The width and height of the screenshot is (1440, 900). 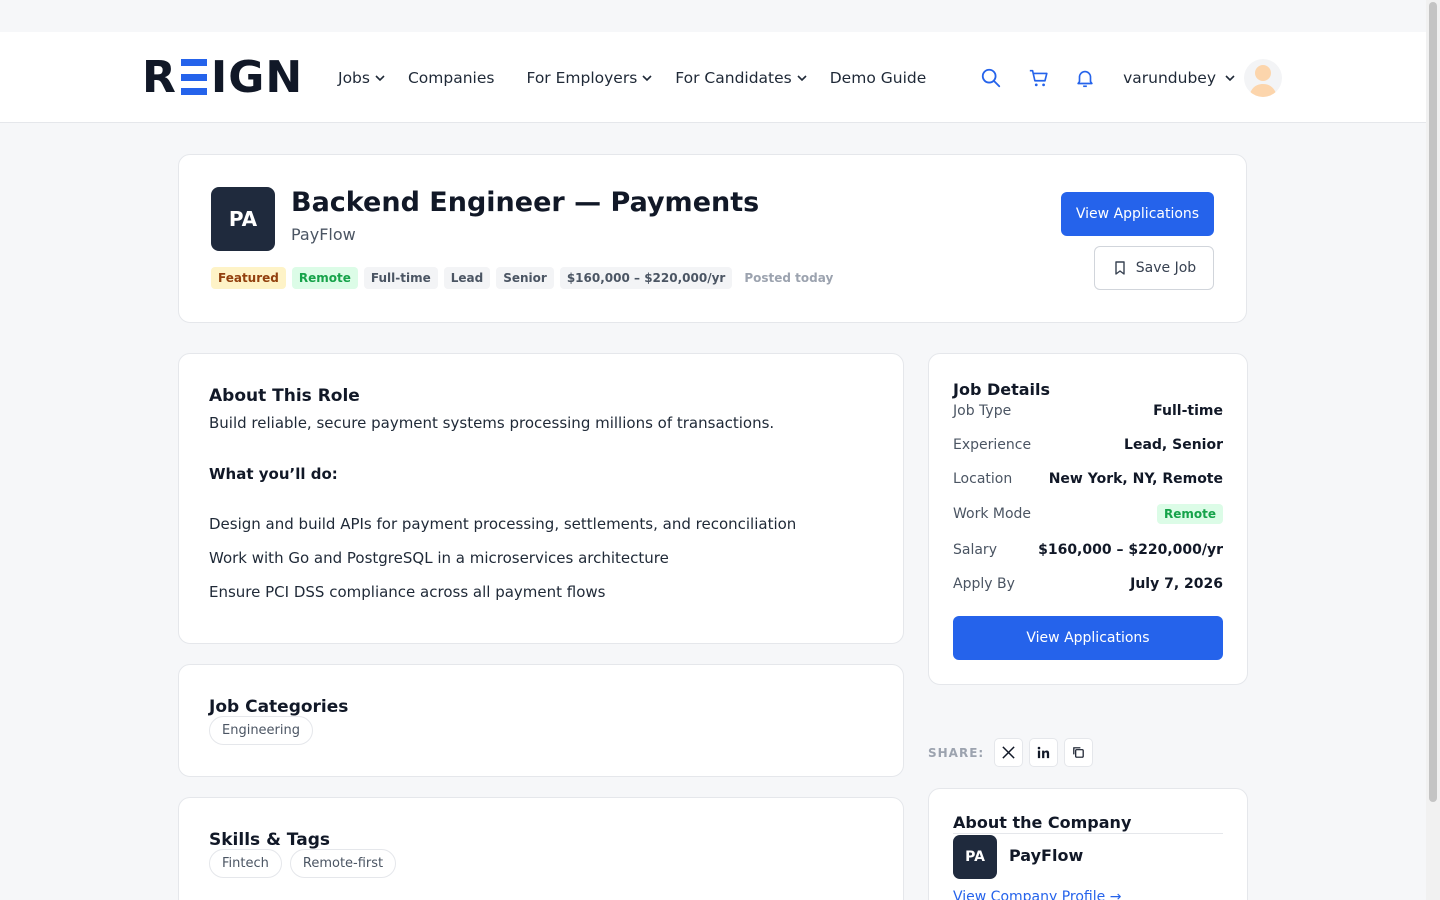 What do you see at coordinates (525, 202) in the screenshot?
I see `job-title: Backend Engineer — Payments` at bounding box center [525, 202].